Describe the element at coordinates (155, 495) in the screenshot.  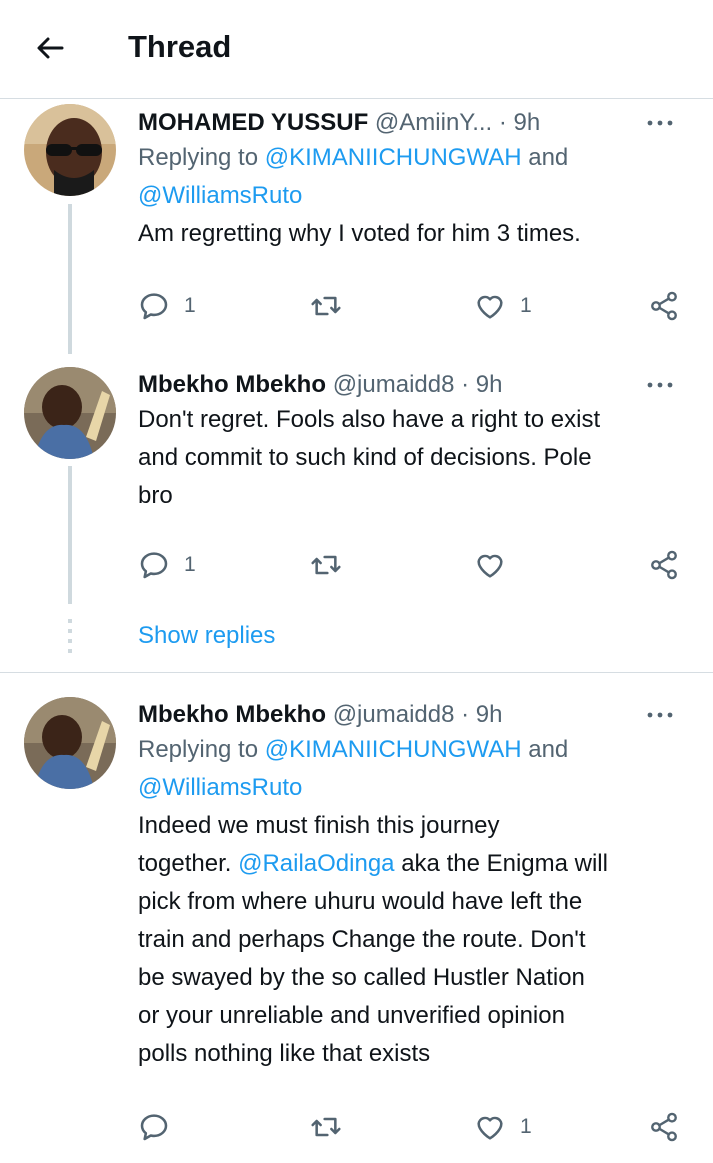
I see `text-line: bro` at that location.